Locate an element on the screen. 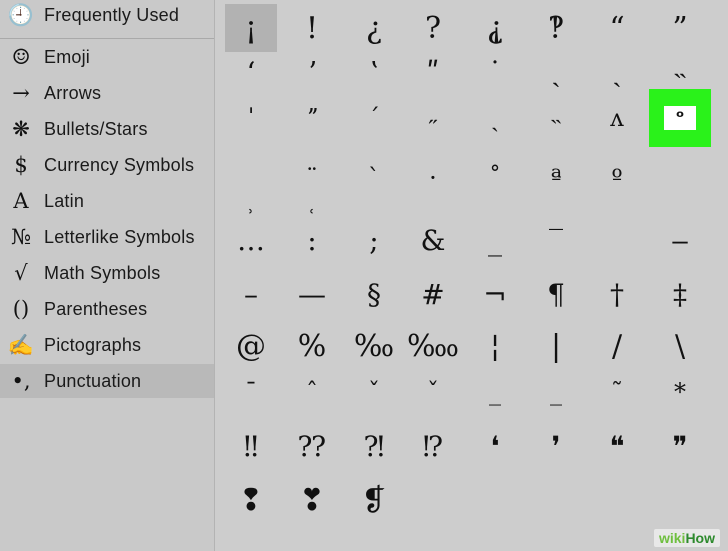  sidebar-item-pictographs: ✍ Pictographs is located at coordinates (107, 345).